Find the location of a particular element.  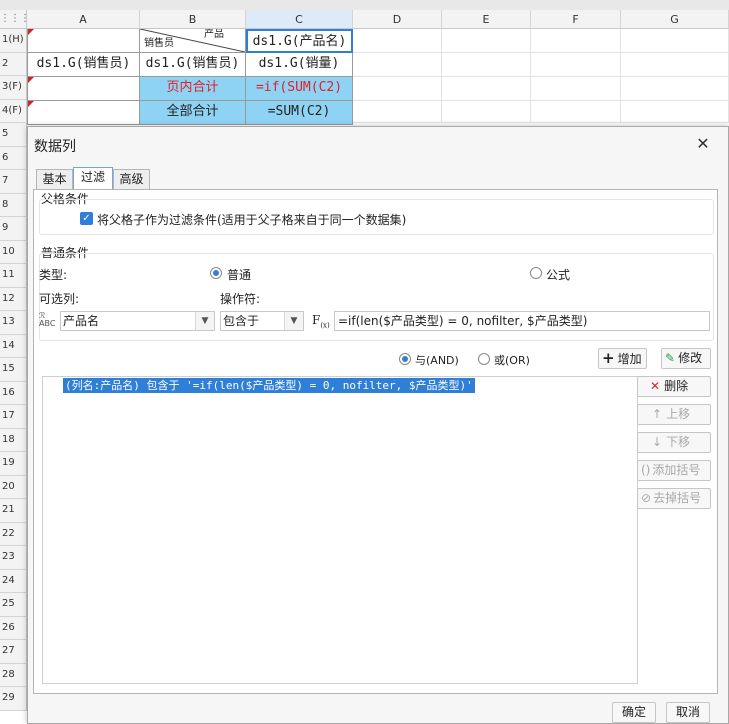

cell-b1-slash-header: 产品 销售员 is located at coordinates (193, 41).